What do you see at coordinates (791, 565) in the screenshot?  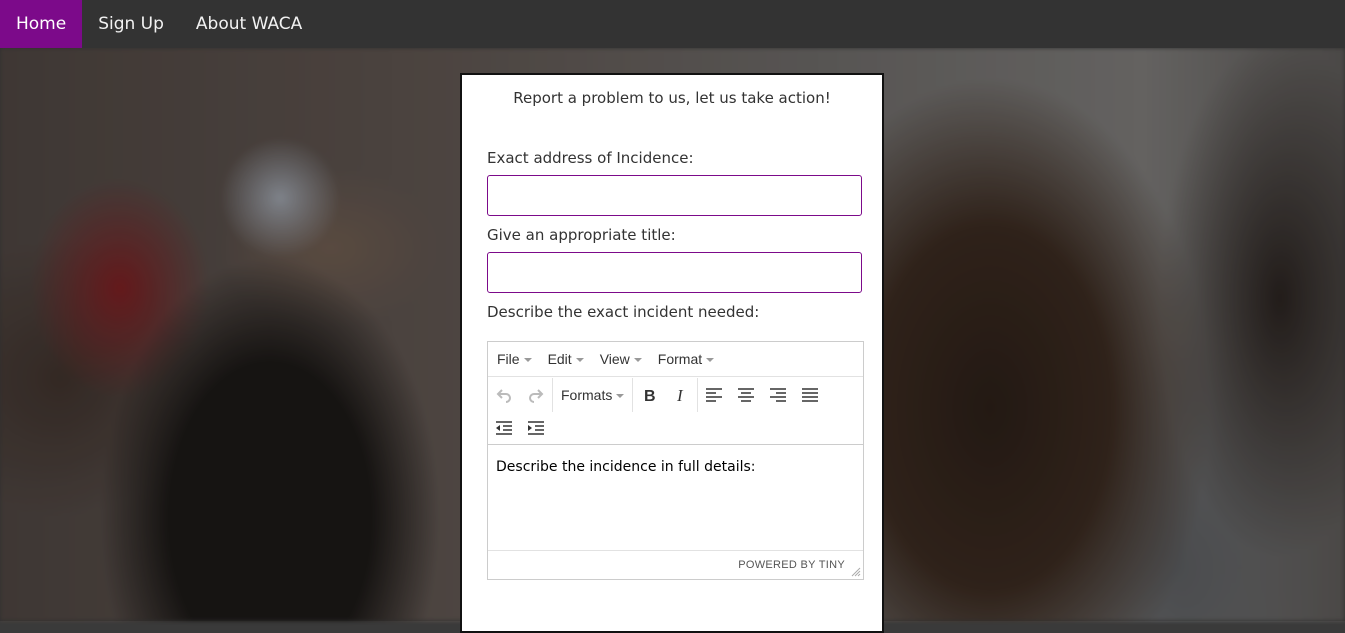 I see `powered-by-link: POWERED BY TINY` at bounding box center [791, 565].